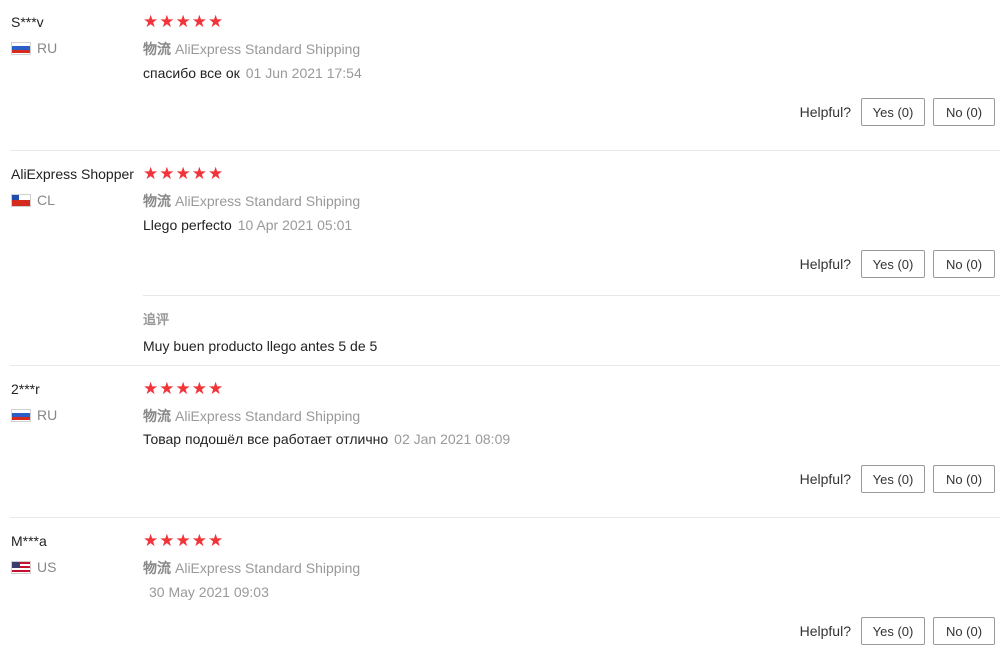 The image size is (1000, 657). I want to click on chile-flag-icon, so click(21, 200).